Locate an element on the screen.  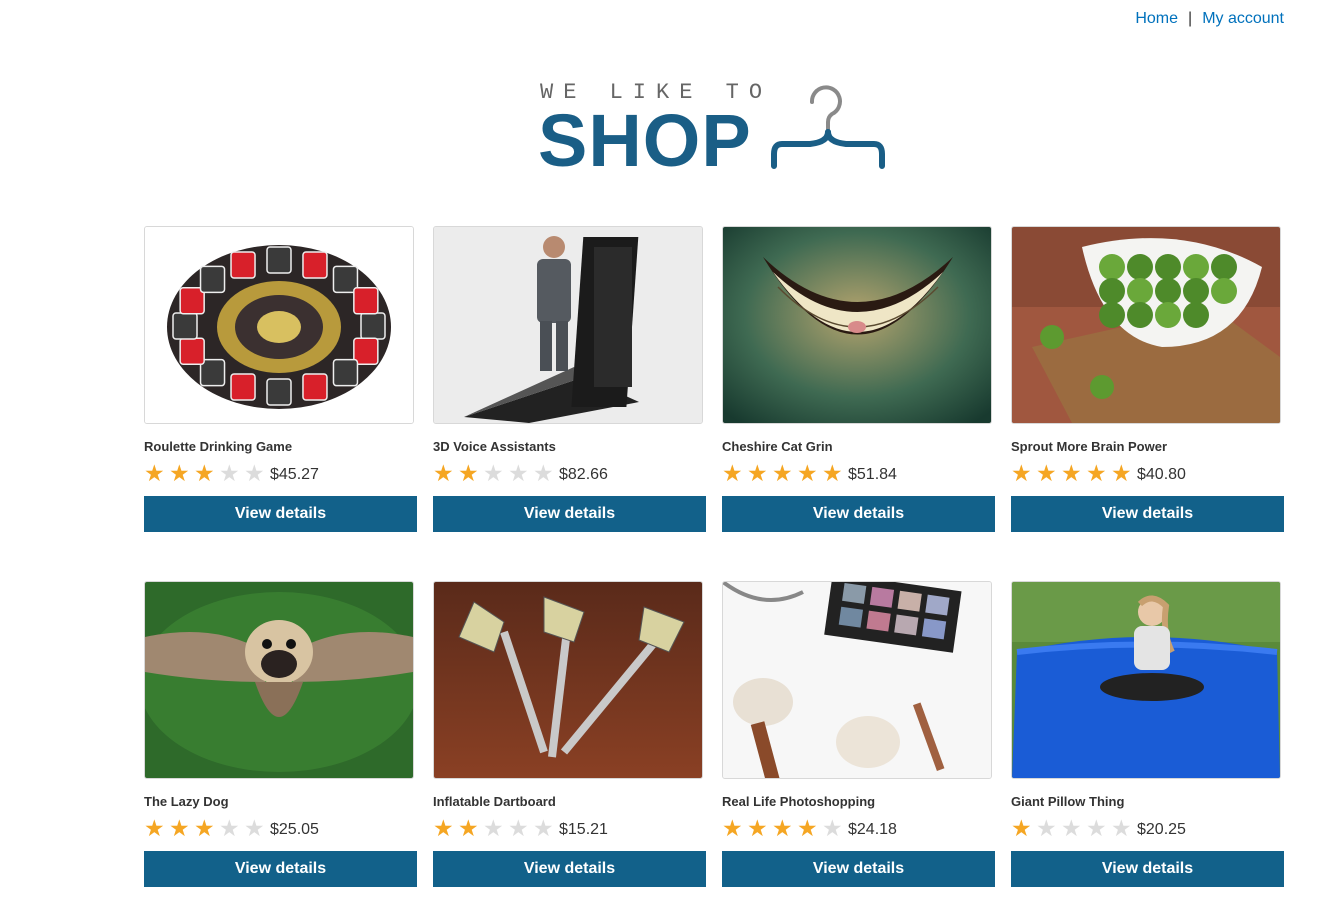
site-logo: WE LIKE TO SHOP is located at coordinates (718, 131).